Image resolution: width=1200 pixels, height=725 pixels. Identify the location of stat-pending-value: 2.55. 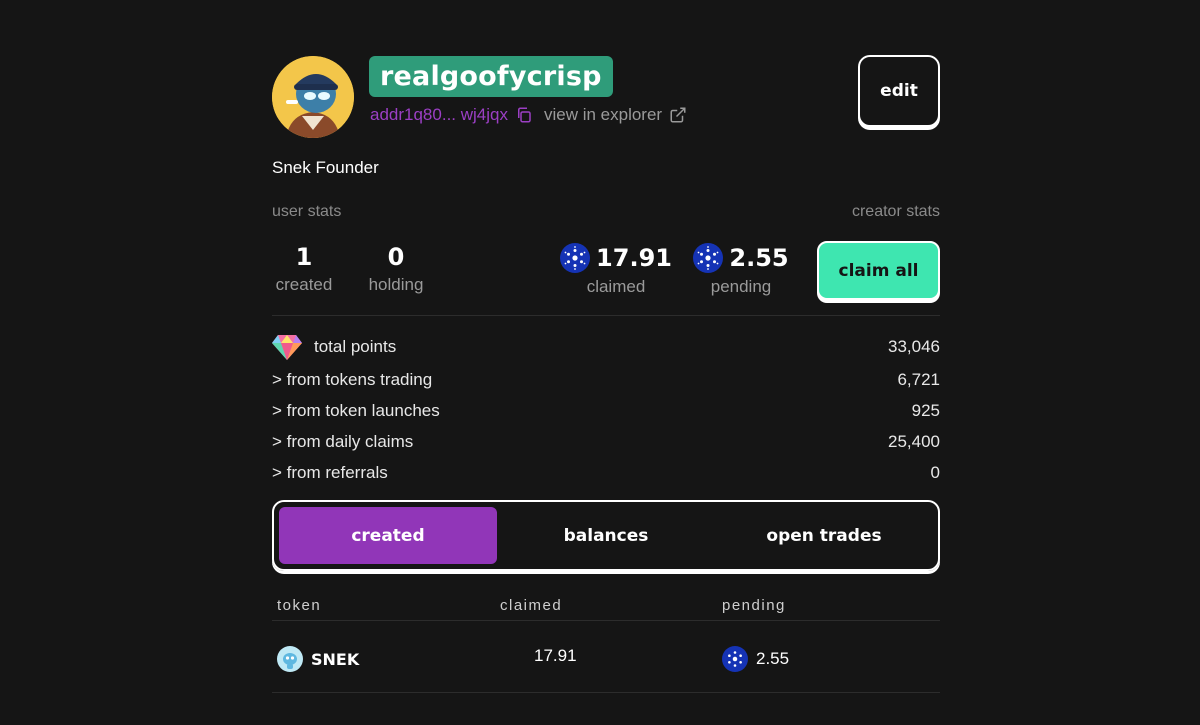
(759, 258).